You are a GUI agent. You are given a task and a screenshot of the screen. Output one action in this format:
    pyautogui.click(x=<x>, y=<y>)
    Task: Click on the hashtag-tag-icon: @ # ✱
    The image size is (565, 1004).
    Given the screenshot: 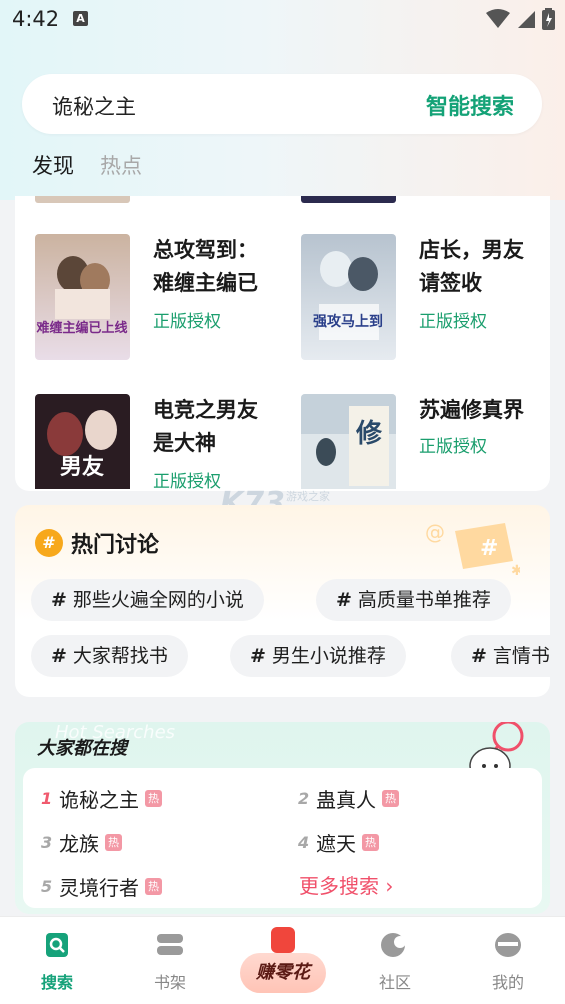 What is the action you would take?
    pyautogui.click(x=474, y=549)
    